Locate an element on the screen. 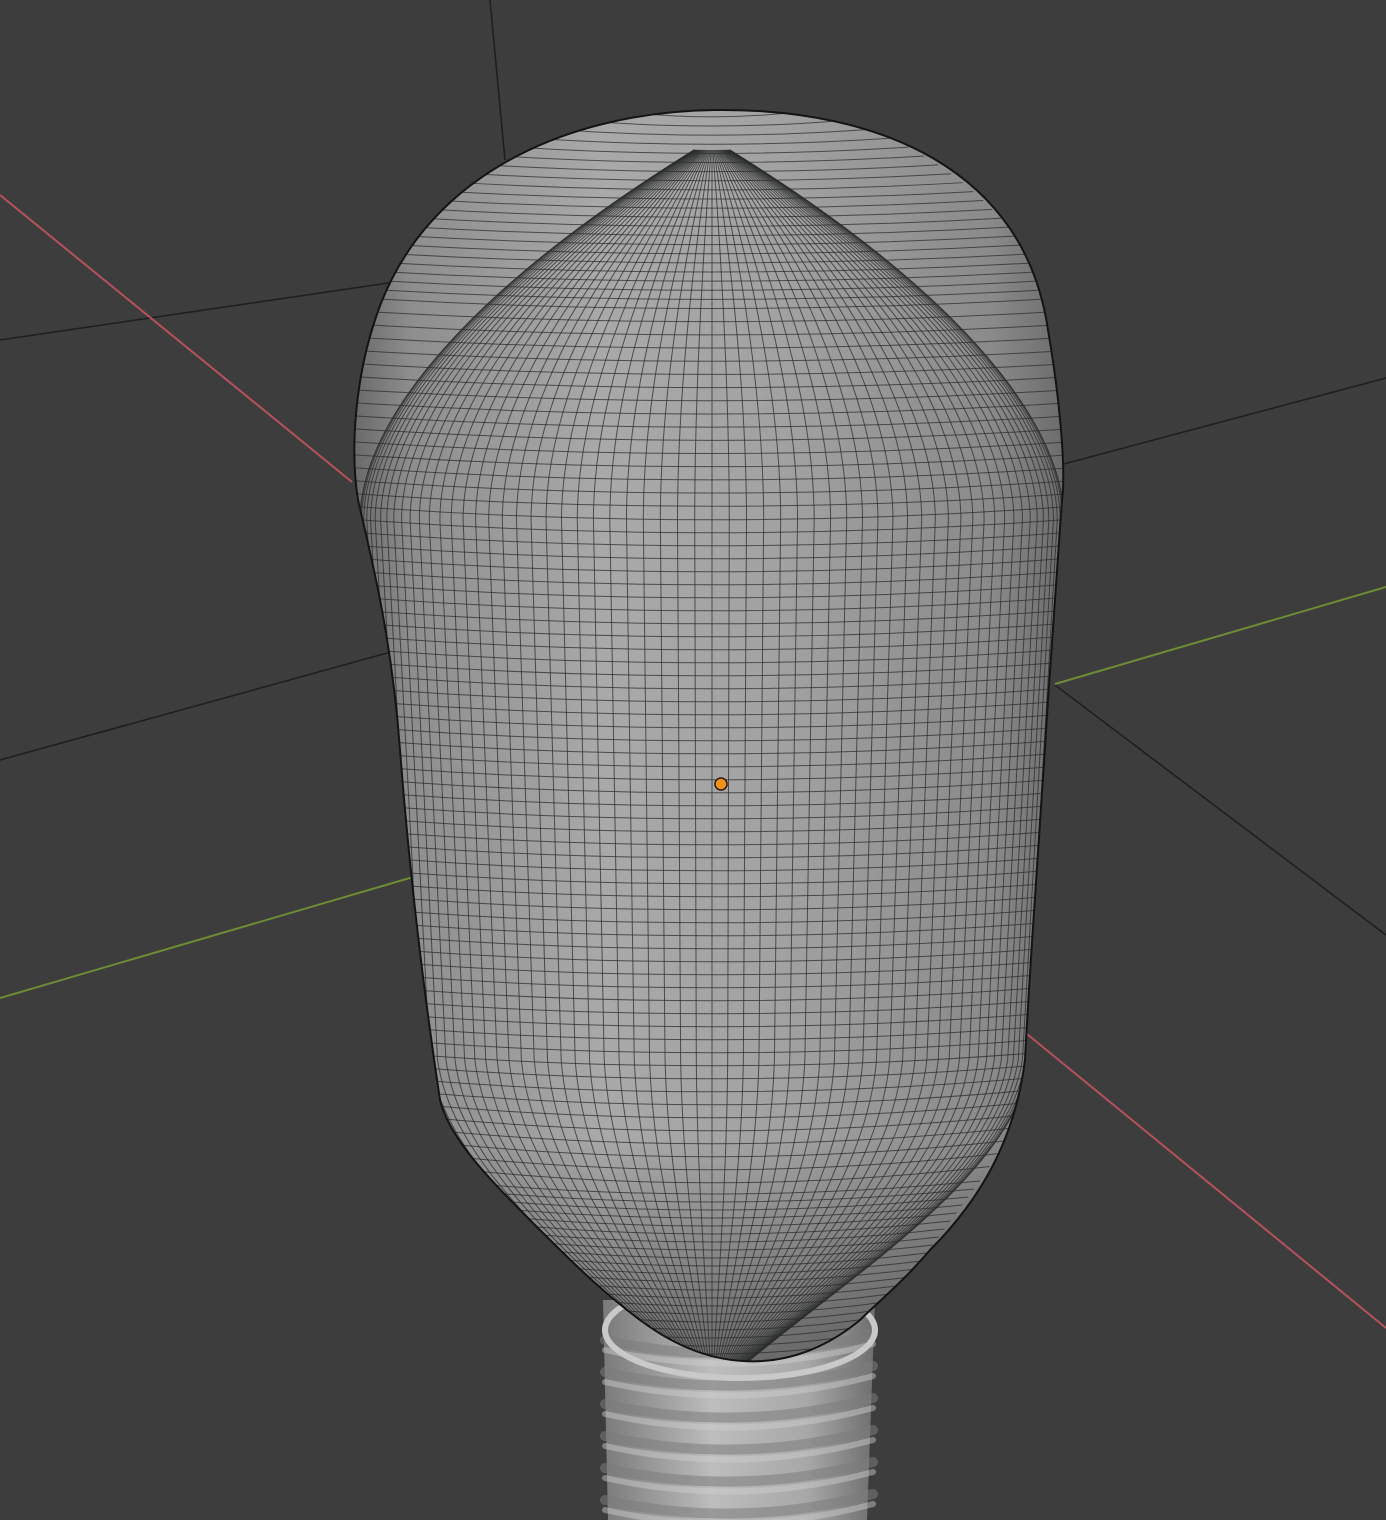 This screenshot has height=1520, width=1386. origin-dot is located at coordinates (721, 784).